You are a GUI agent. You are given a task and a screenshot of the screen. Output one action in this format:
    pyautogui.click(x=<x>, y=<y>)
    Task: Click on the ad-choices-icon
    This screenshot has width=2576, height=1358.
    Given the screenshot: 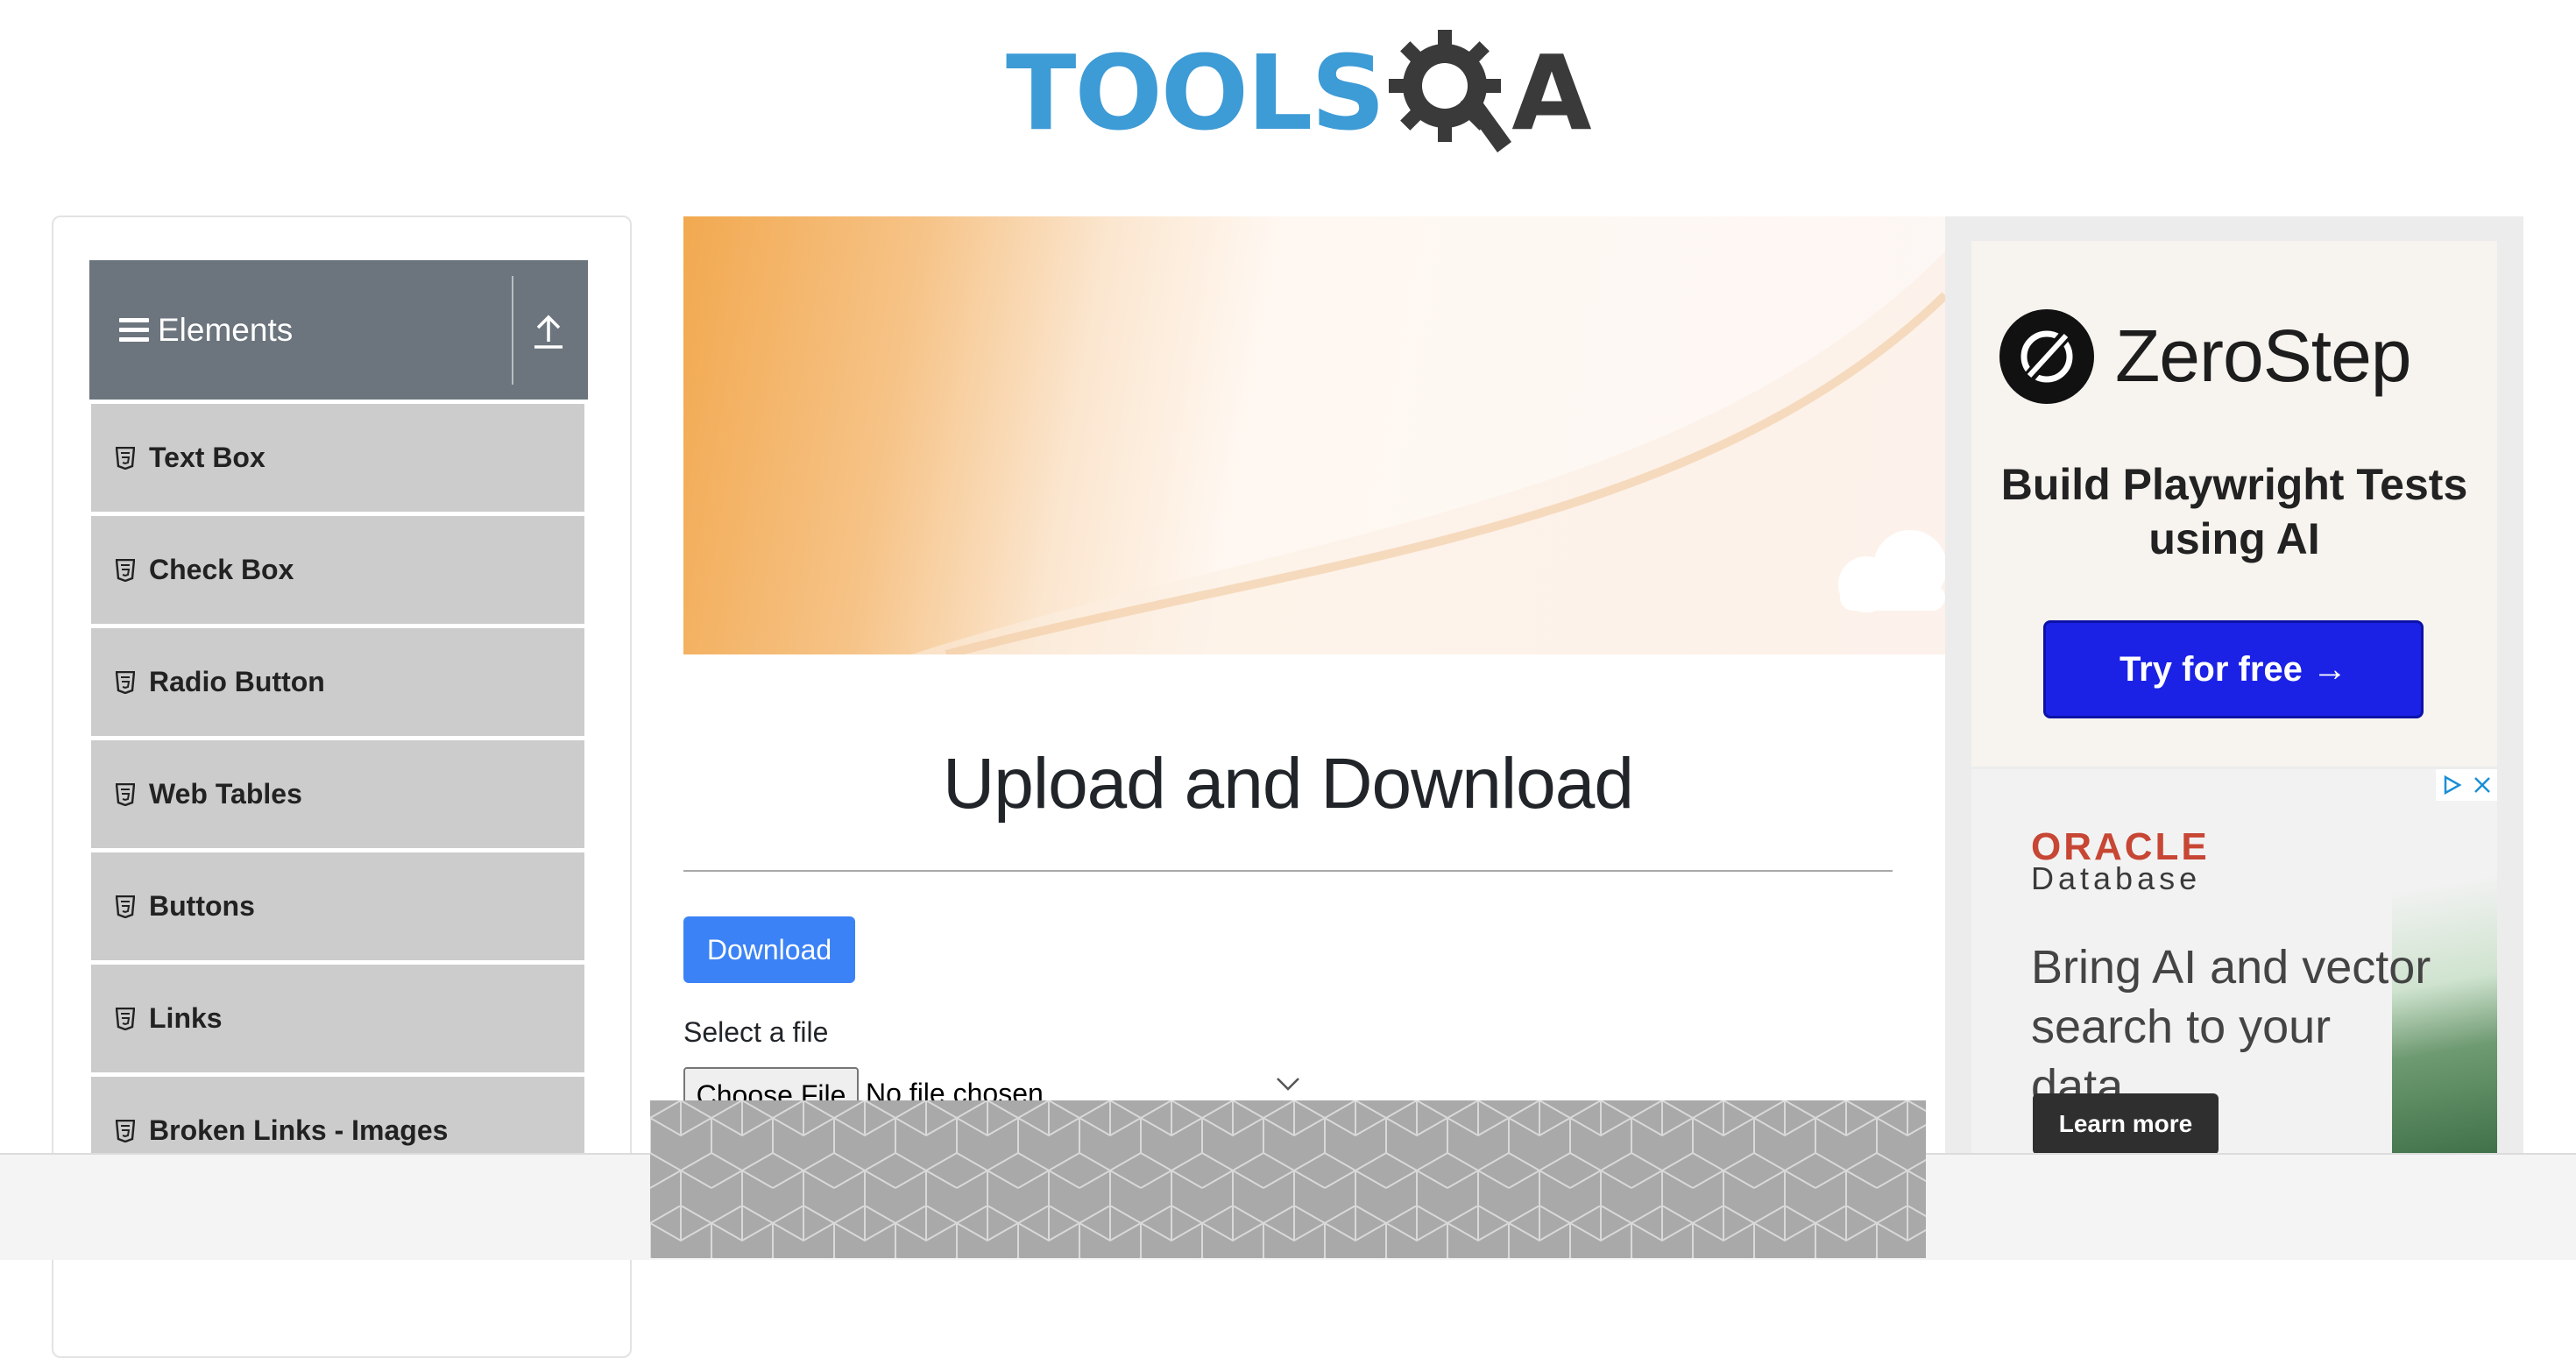 What is the action you would take?
    pyautogui.click(x=2451, y=785)
    